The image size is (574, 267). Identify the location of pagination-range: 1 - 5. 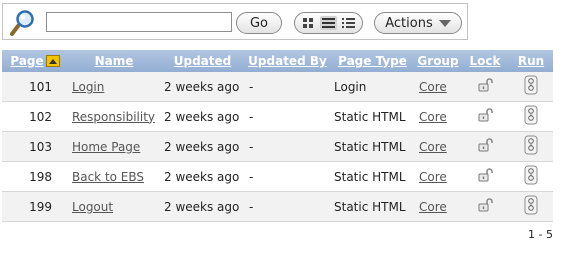
(540, 234).